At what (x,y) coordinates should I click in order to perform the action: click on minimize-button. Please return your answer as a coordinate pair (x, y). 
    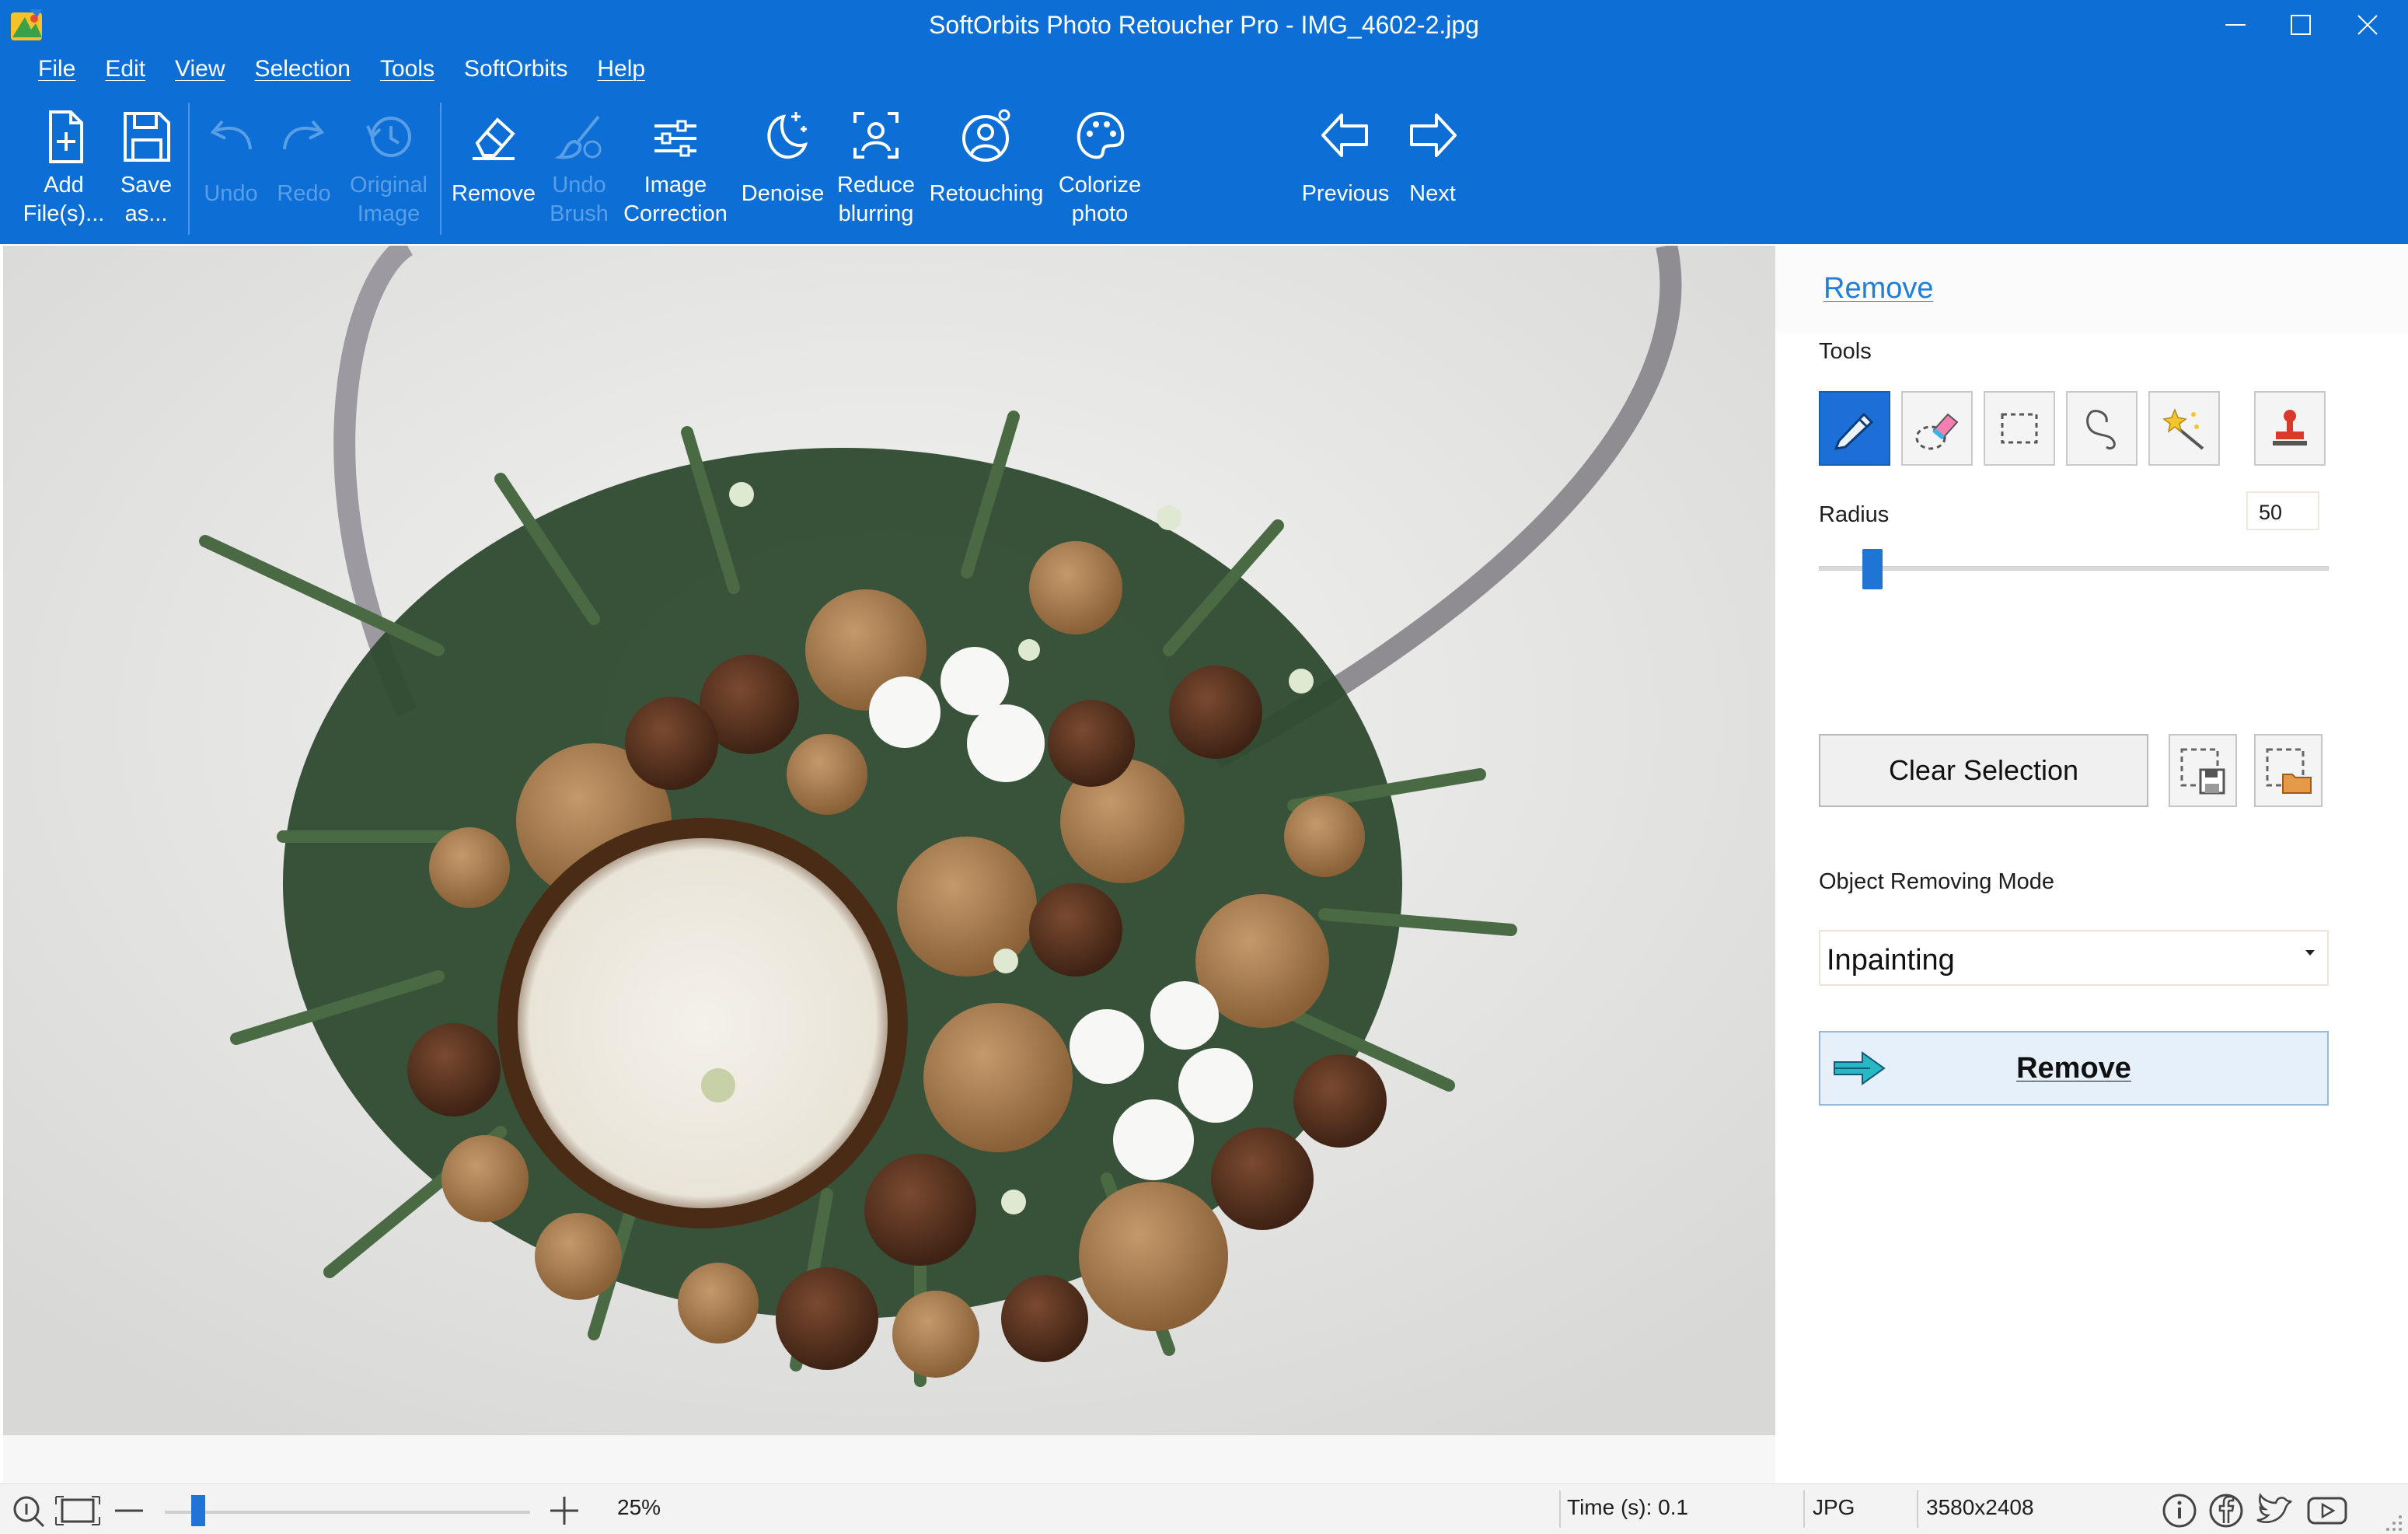
    Looking at the image, I should click on (2235, 25).